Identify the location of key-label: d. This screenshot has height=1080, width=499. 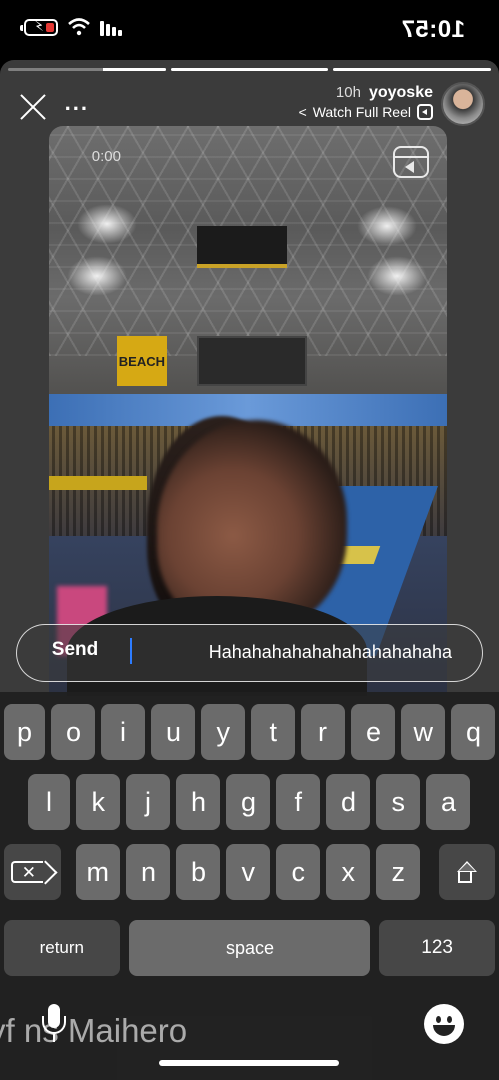
(348, 801).